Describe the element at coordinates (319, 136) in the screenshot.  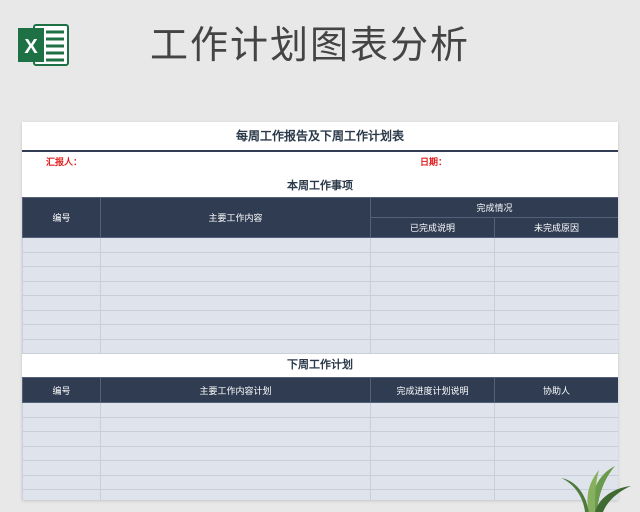
I see `sheet-title: 每周工作报告及下周工作计划表` at that location.